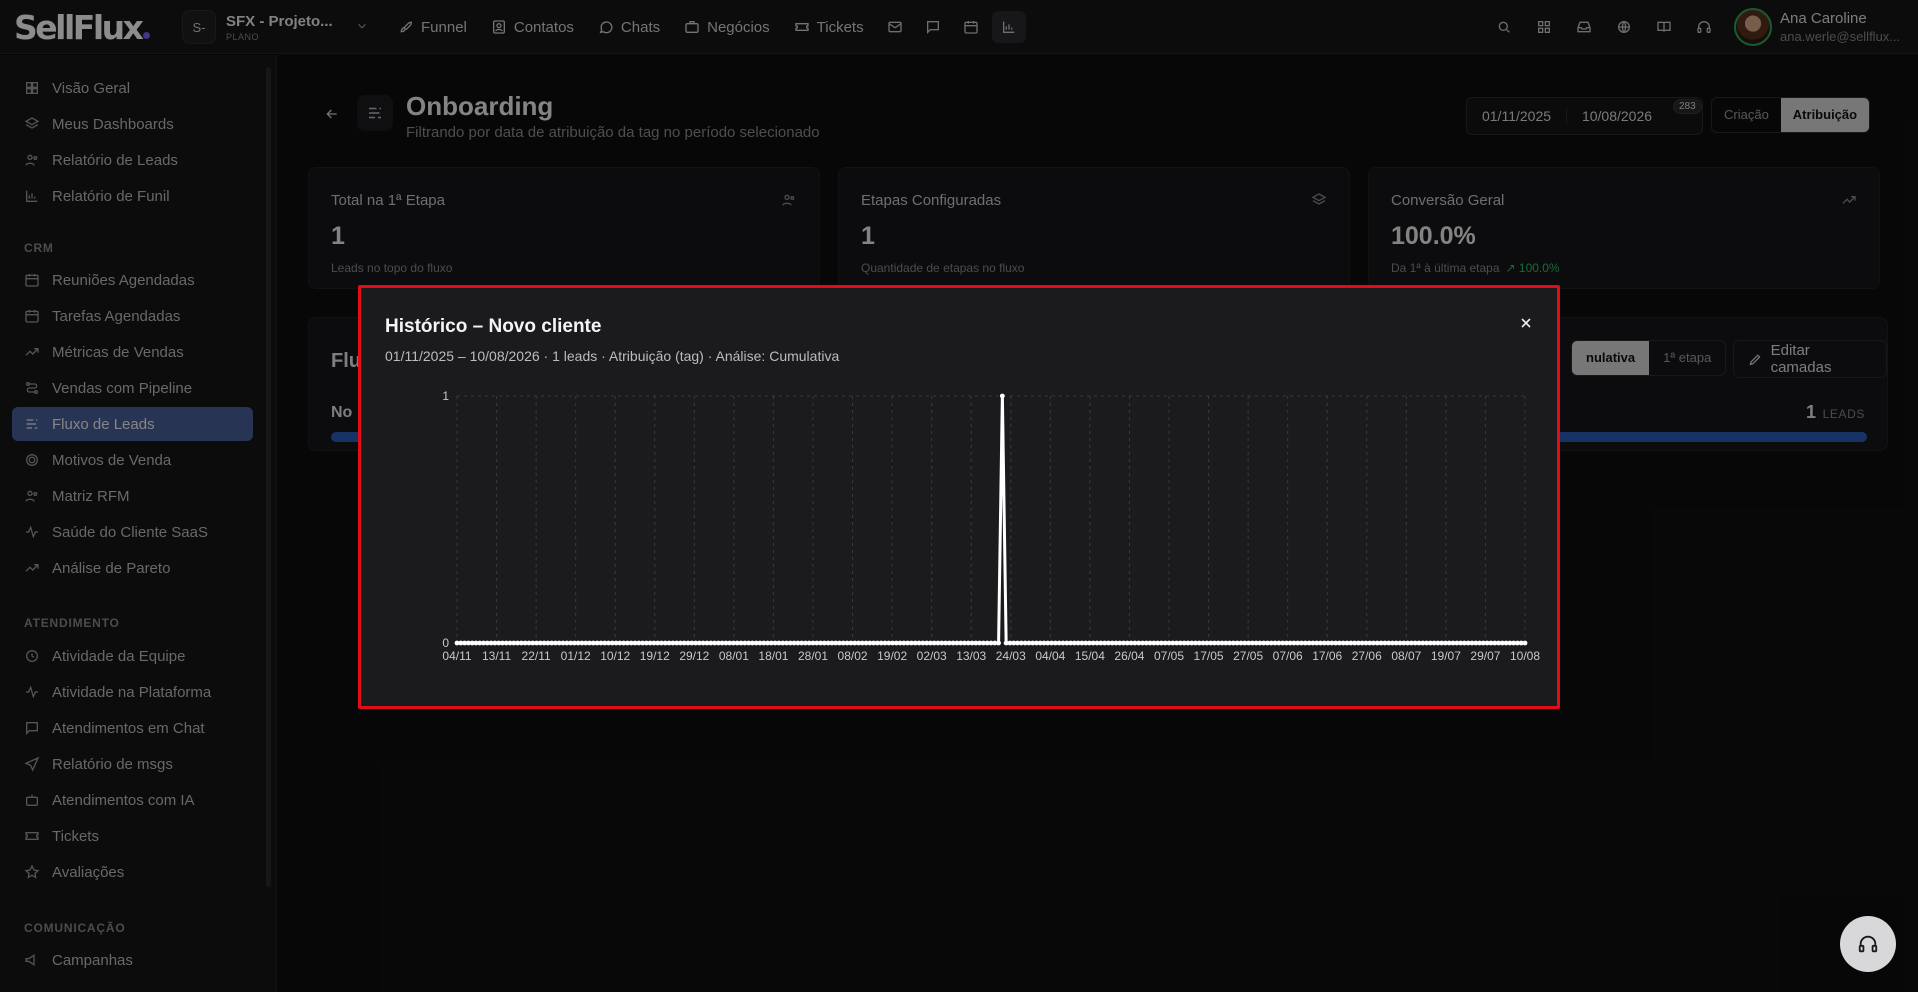 This screenshot has width=1918, height=992. What do you see at coordinates (932, 656) in the screenshot?
I see `x-tick-label: 02/03` at bounding box center [932, 656].